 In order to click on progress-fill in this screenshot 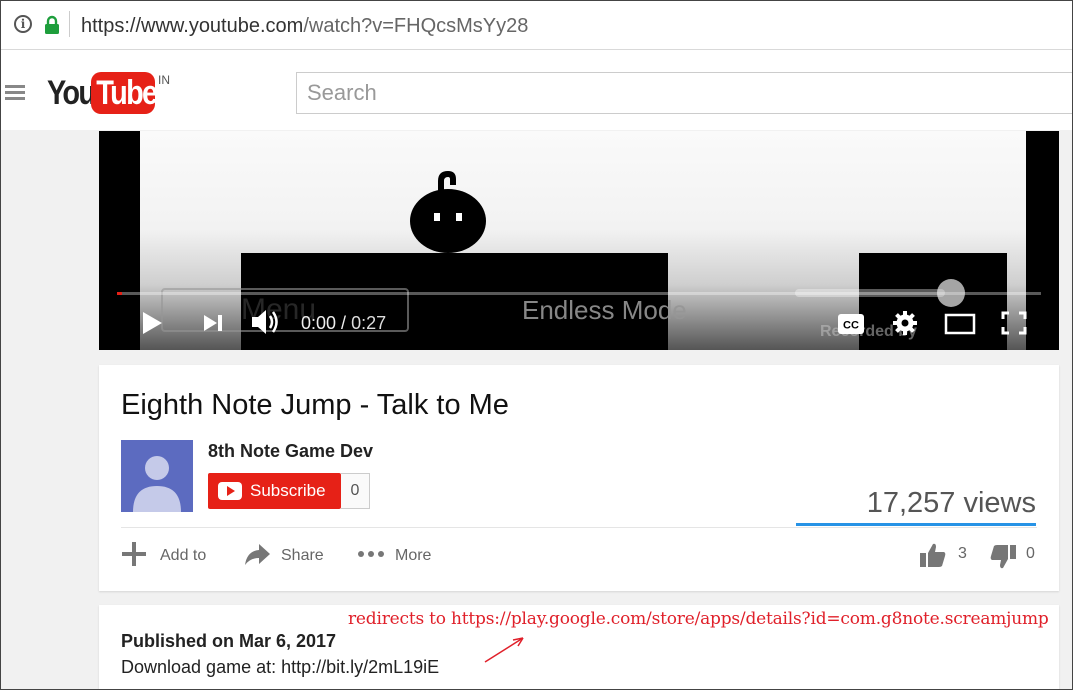, I will do `click(119, 293)`.